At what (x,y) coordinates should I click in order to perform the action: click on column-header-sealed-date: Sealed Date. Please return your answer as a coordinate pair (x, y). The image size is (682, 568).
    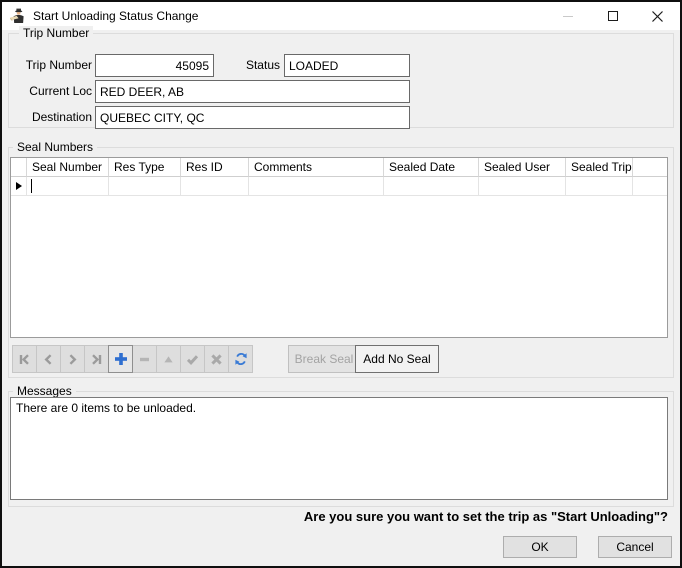
    Looking at the image, I should click on (431, 167).